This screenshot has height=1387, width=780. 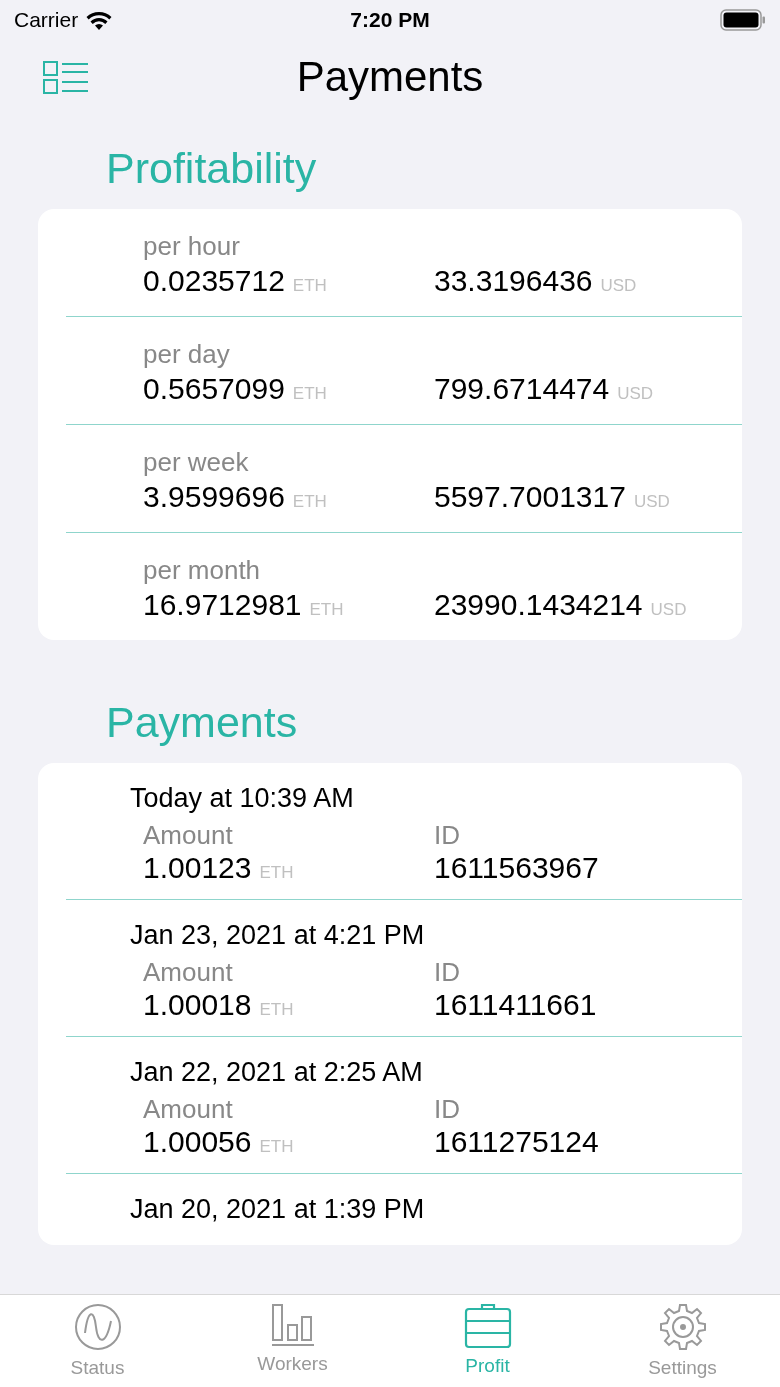 I want to click on nav-title: Payments, so click(x=390, y=77).